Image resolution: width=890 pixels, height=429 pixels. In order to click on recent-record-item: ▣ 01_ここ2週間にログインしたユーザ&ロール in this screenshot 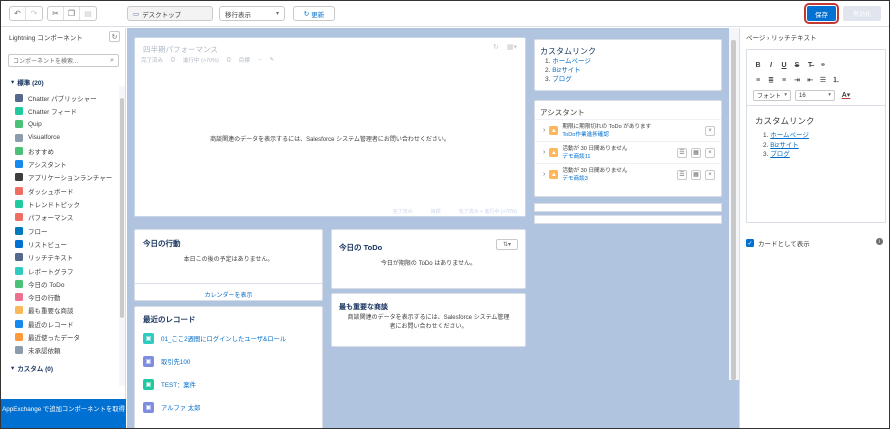, I will do `click(230, 338)`.